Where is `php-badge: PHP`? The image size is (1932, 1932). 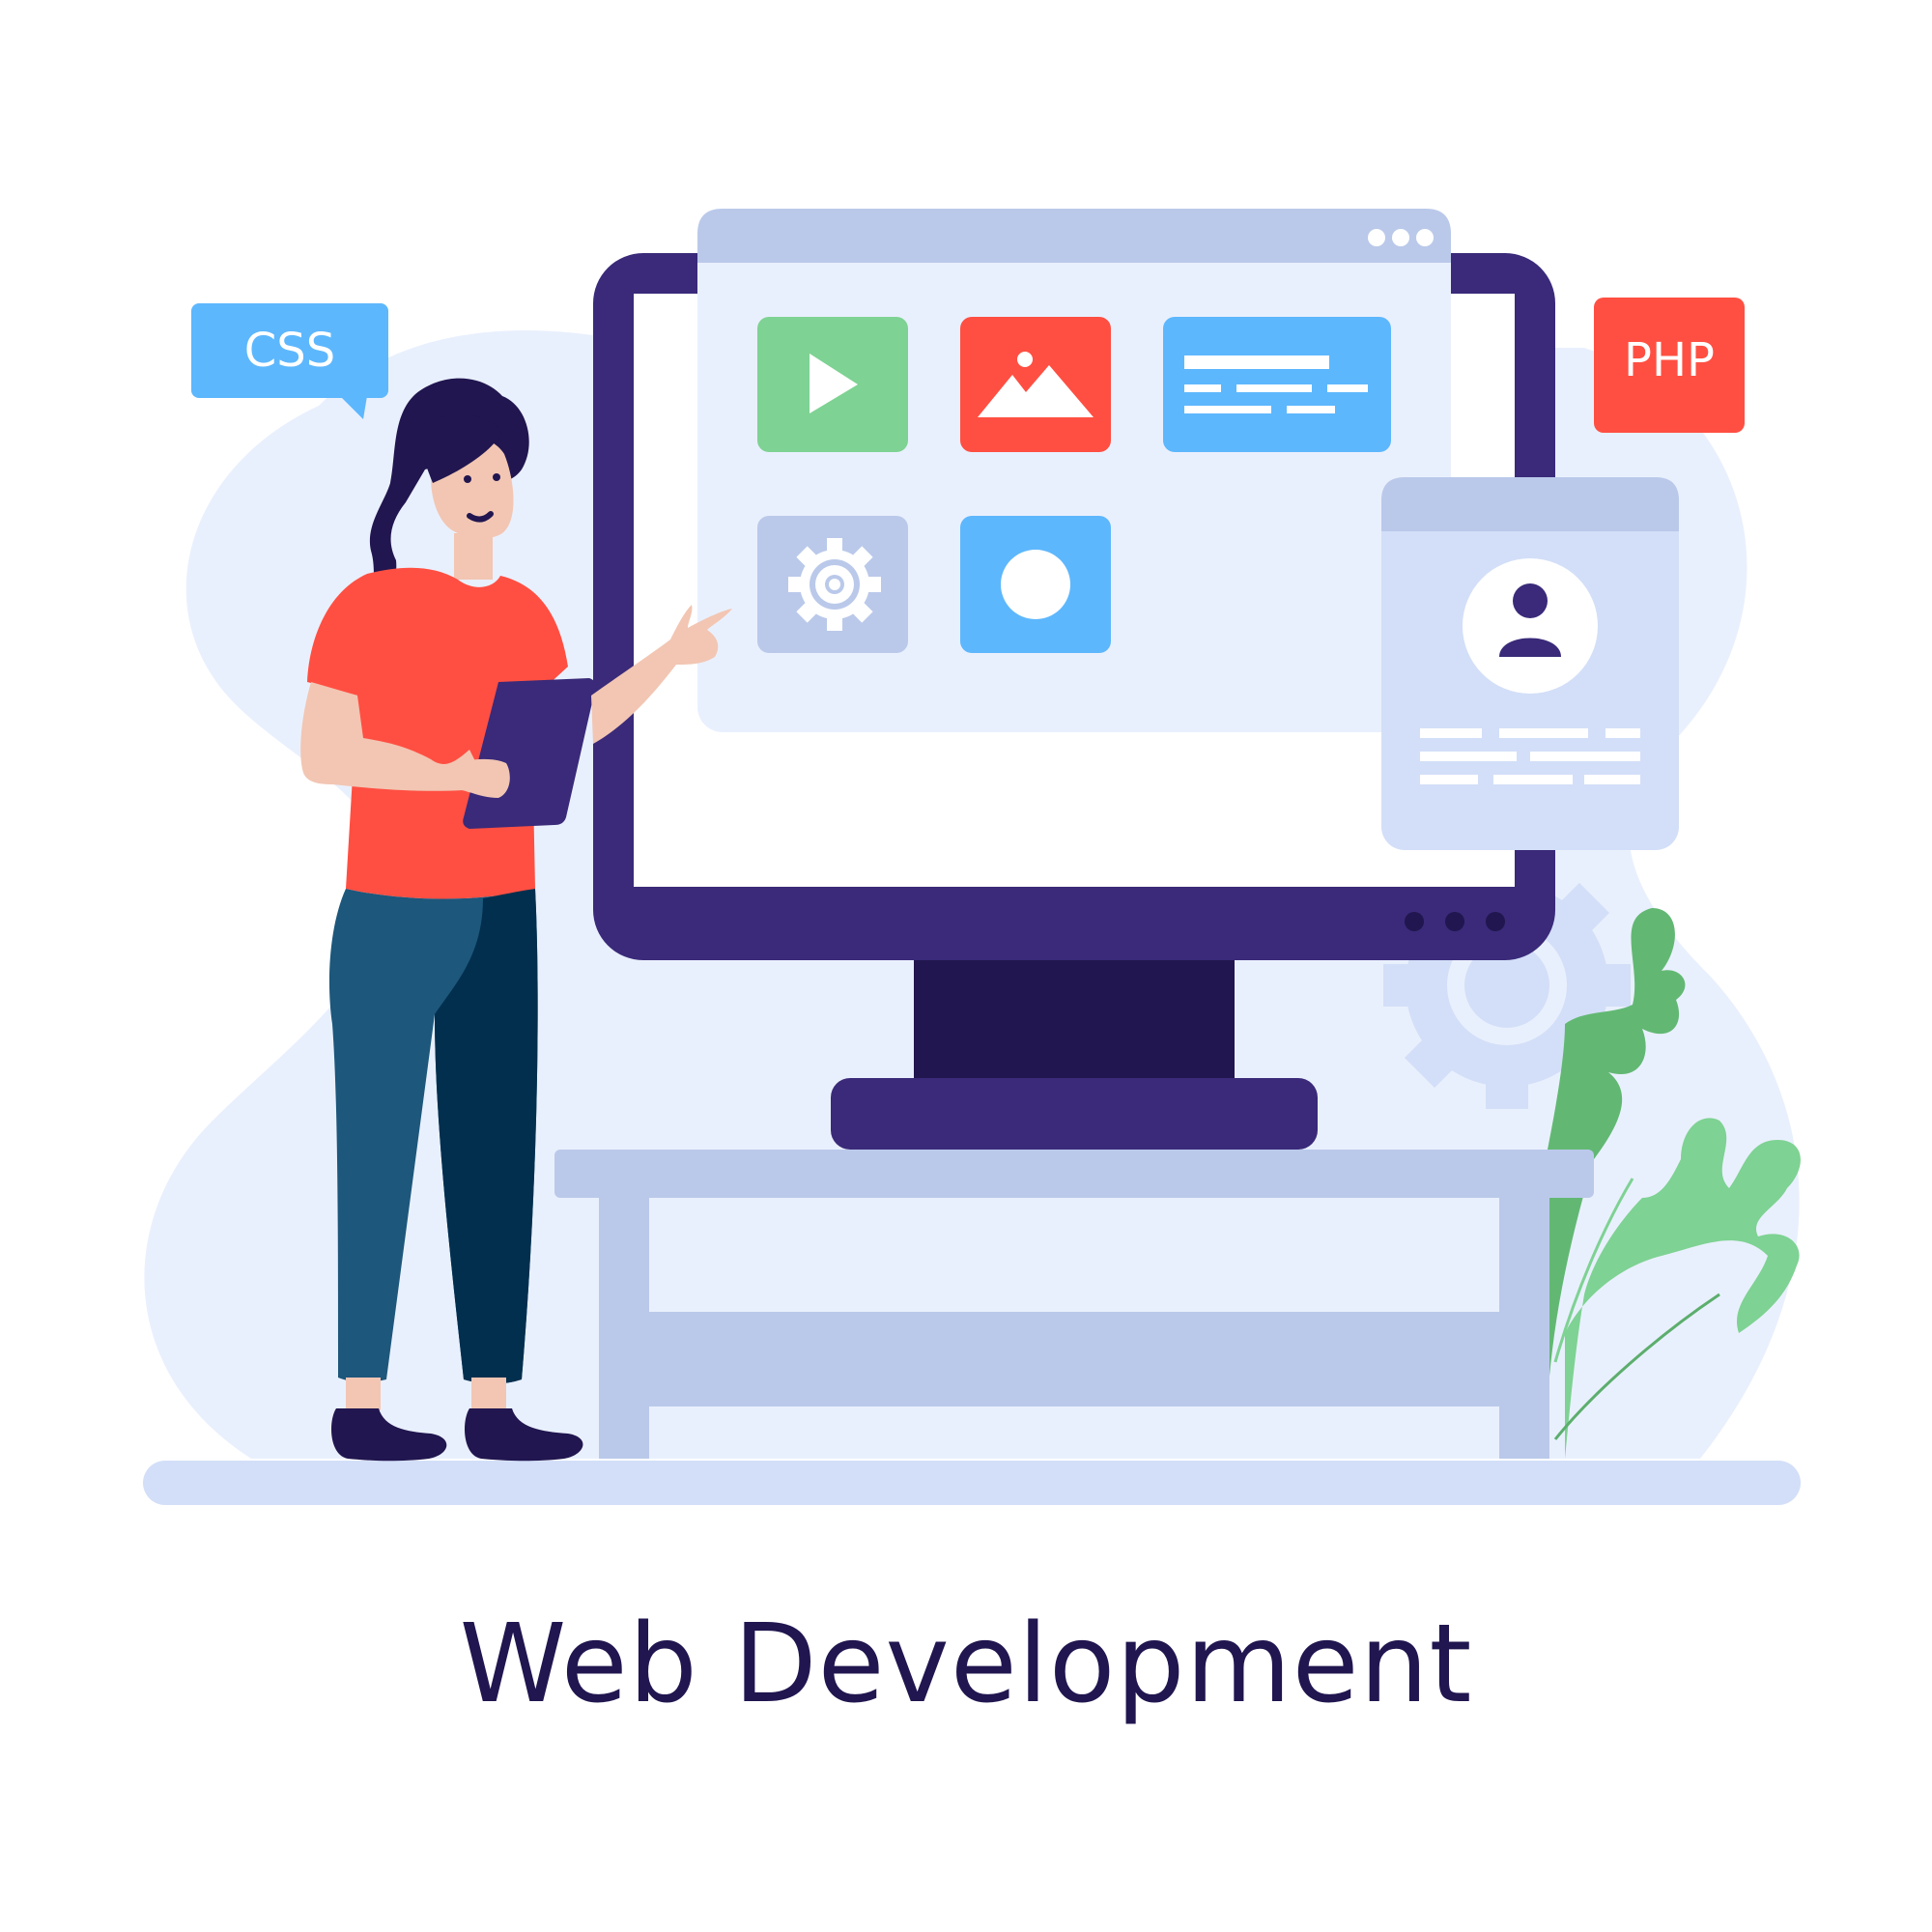 php-badge: PHP is located at coordinates (1669, 365).